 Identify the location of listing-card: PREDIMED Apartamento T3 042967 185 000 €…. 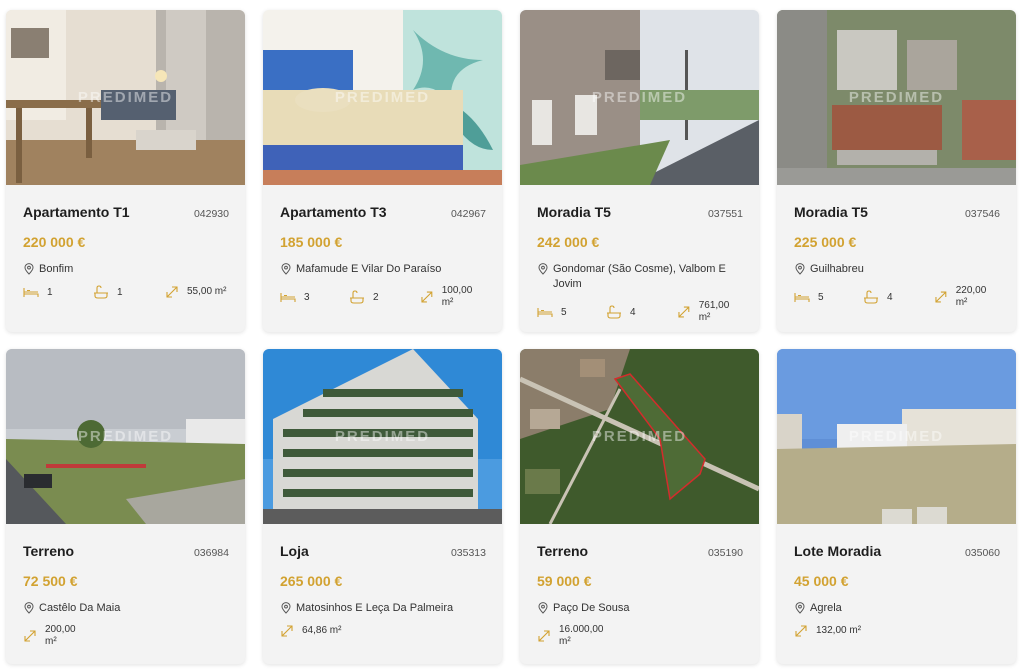
(382, 171).